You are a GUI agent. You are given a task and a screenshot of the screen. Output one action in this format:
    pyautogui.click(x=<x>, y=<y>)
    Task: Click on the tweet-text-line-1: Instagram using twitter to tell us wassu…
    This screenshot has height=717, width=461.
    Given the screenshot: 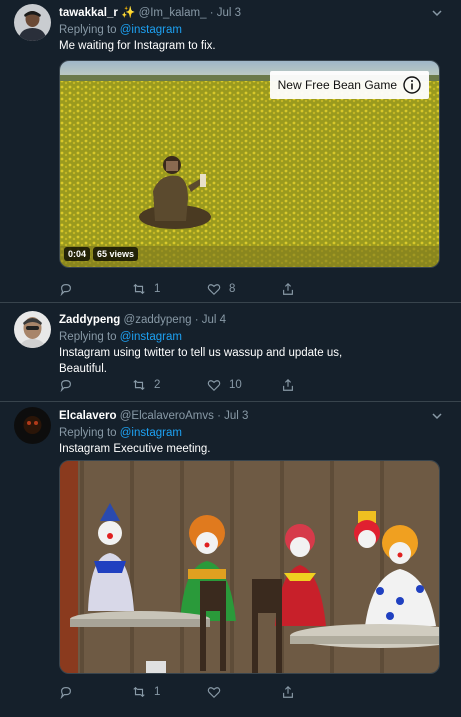 What is the action you would take?
    pyautogui.click(x=201, y=353)
    